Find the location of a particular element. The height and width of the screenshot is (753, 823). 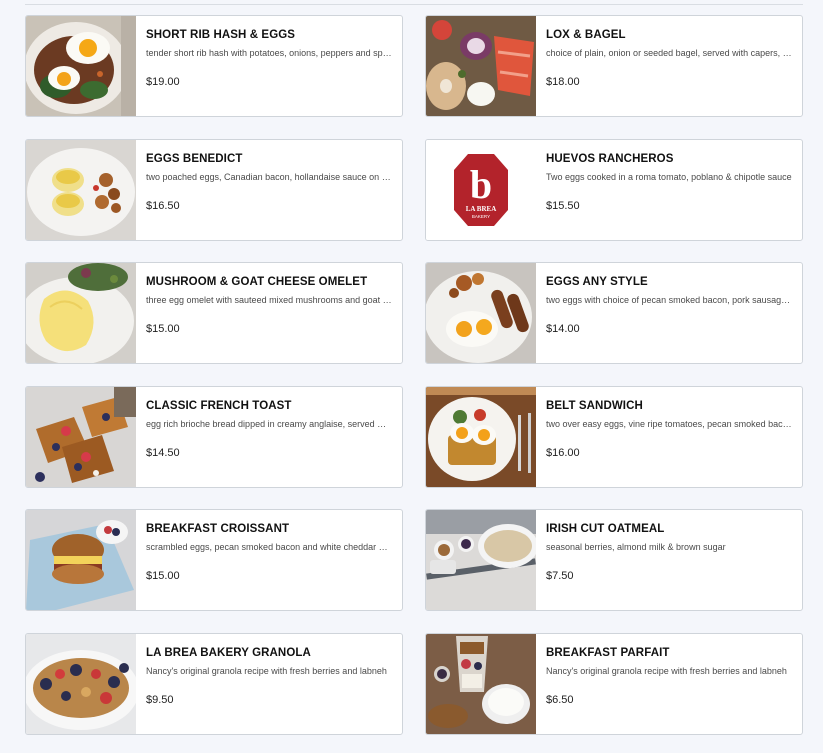

la-brea-bakery-logo: b LA BREA BAKERY is located at coordinates (481, 189).